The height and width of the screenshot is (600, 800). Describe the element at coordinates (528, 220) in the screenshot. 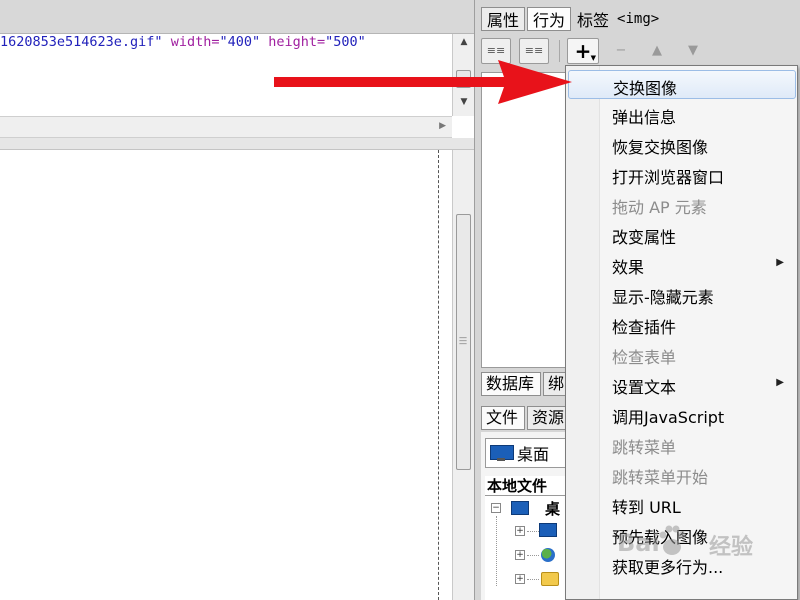

I see `behaviors-list` at that location.